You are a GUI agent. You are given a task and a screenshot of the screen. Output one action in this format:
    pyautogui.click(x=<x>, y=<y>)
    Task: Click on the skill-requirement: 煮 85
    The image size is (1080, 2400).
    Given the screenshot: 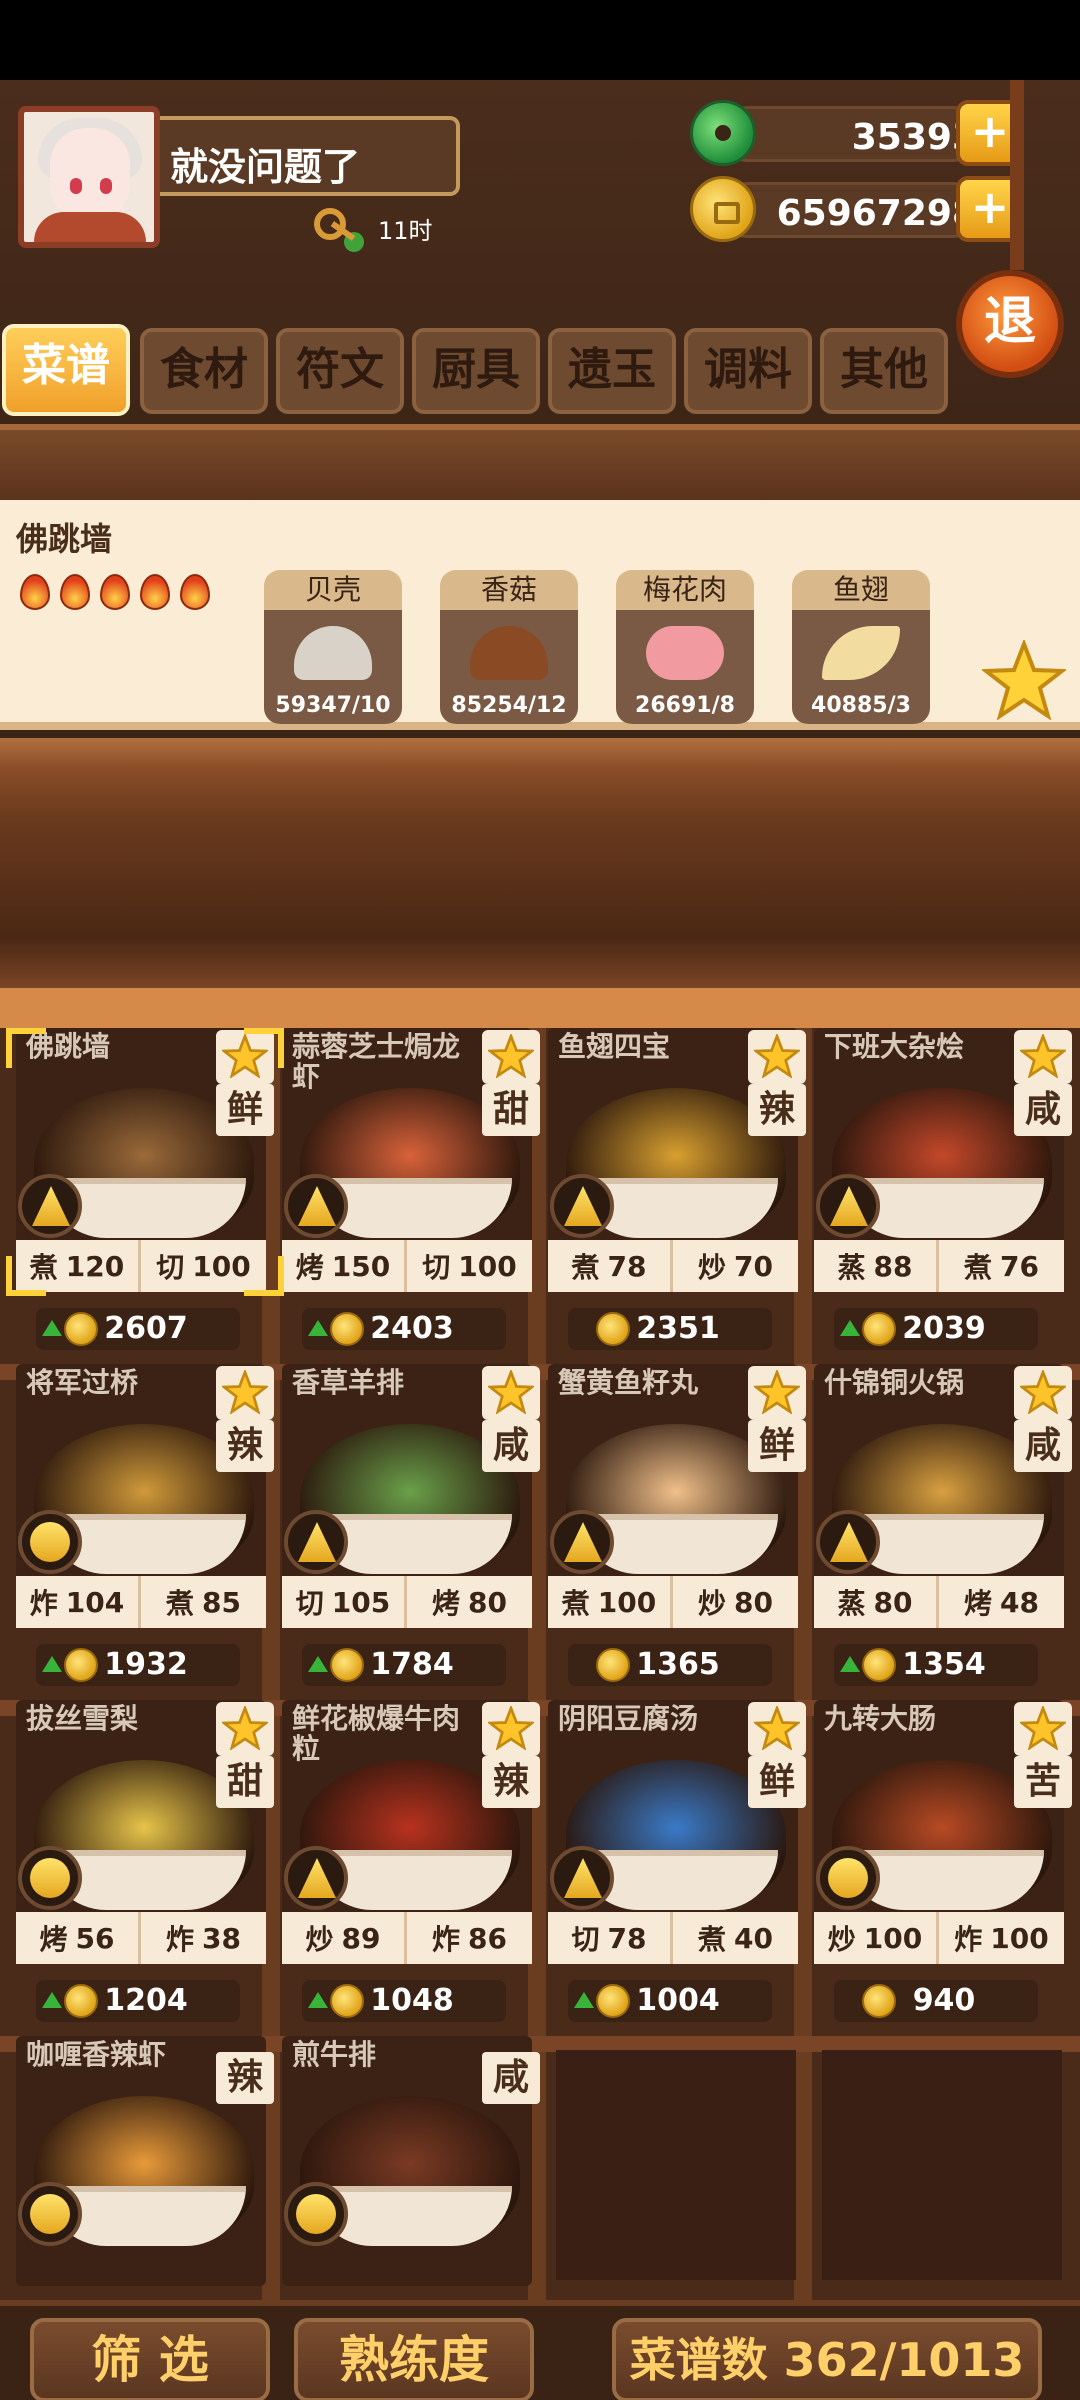 What is the action you would take?
    pyautogui.click(x=203, y=1602)
    